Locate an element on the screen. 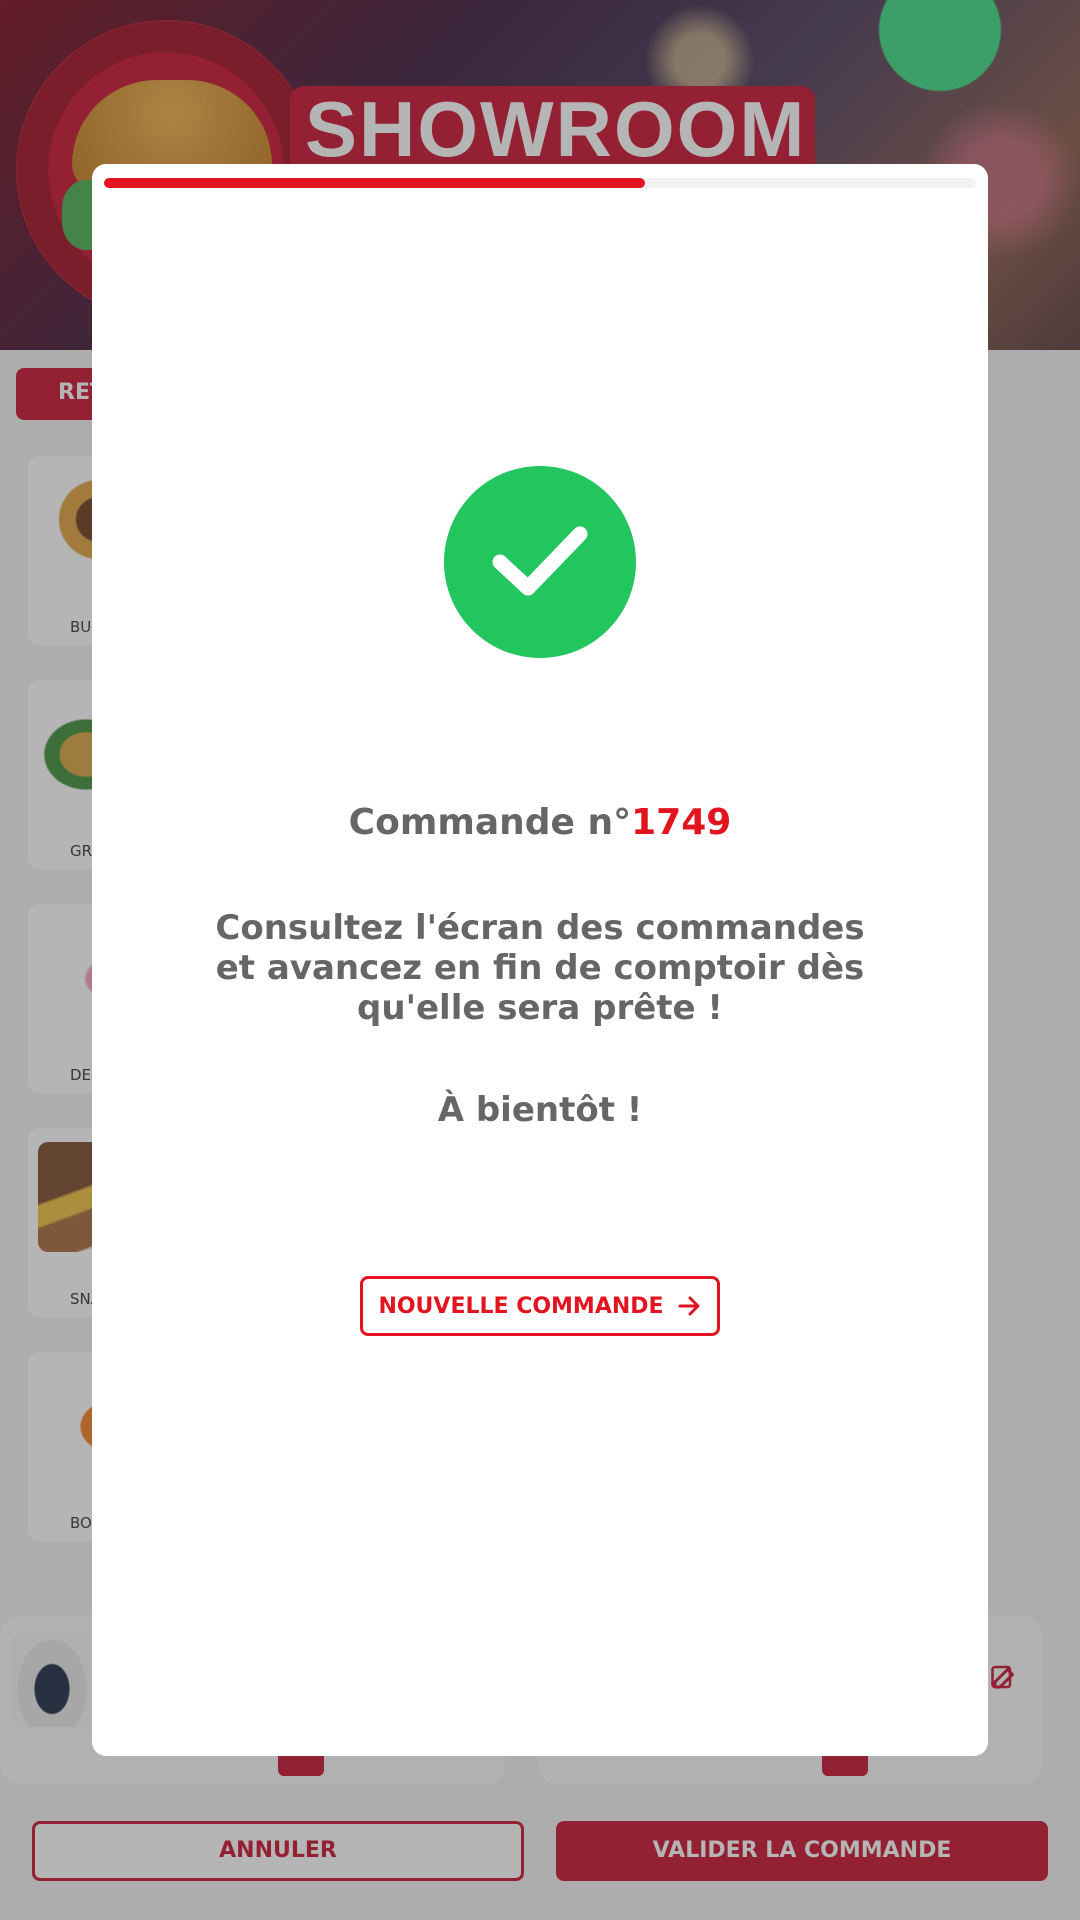  countdown-progress-fill is located at coordinates (374, 183).